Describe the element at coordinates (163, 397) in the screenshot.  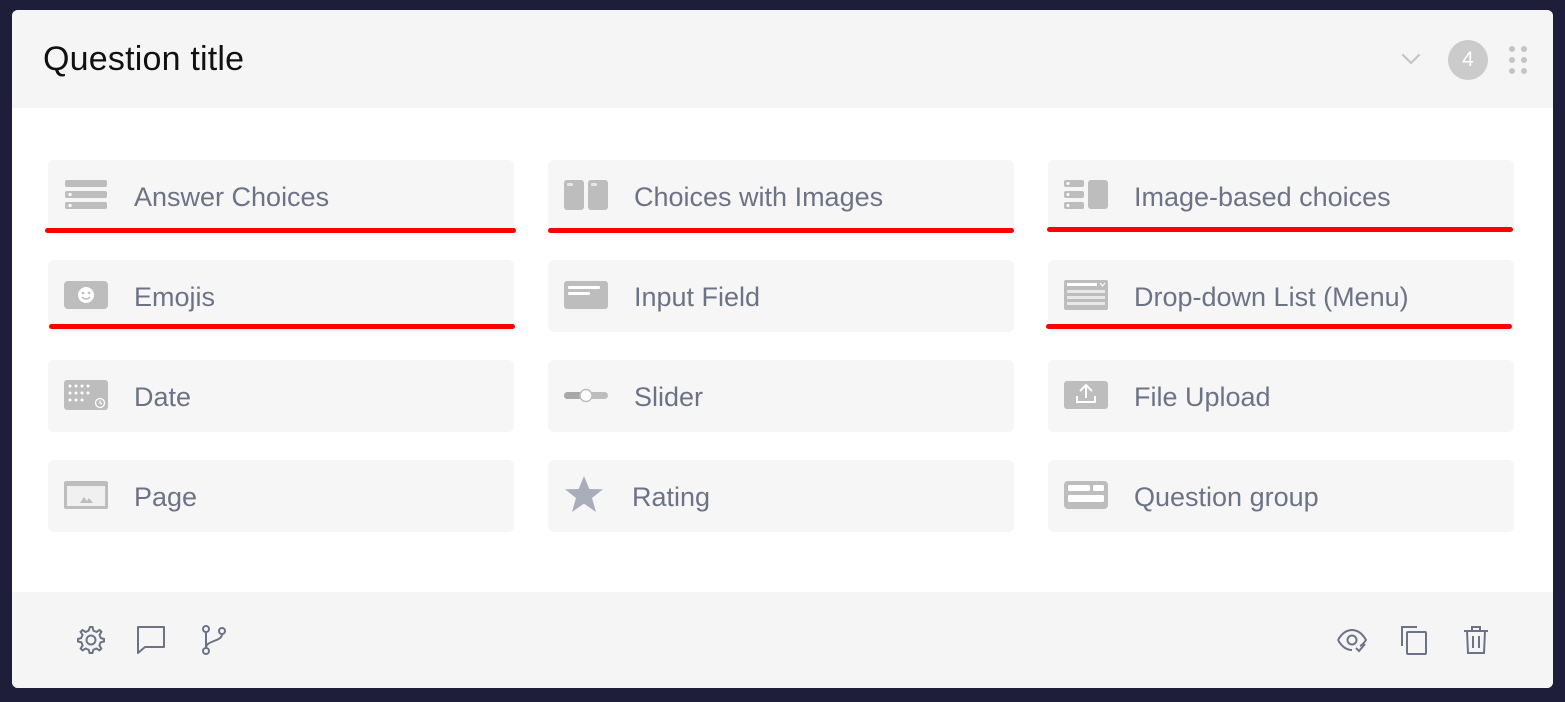
I see `tile-label: Date` at that location.